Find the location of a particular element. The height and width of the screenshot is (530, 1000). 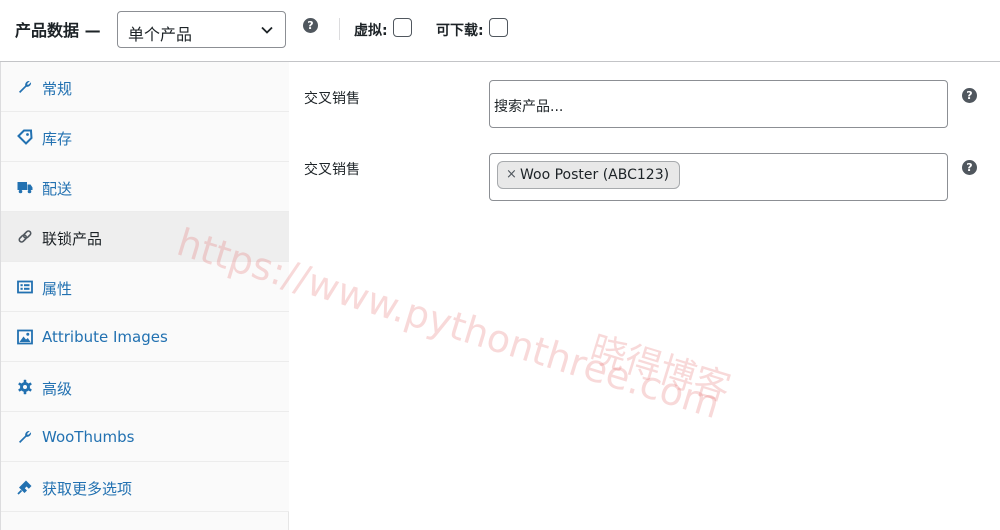

selected-product-tag: × Woo Poster (ABC123) is located at coordinates (589, 175).